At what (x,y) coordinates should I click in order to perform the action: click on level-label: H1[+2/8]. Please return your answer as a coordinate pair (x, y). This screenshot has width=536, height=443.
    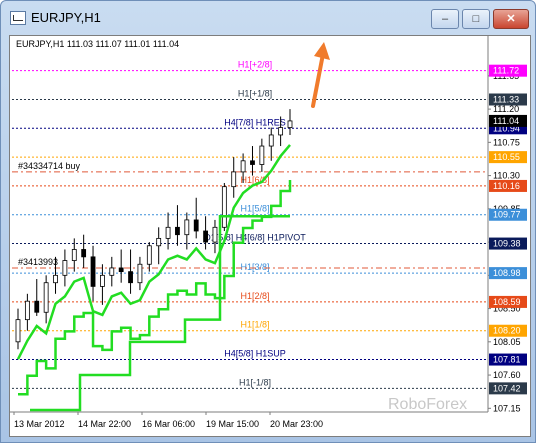
    Looking at the image, I should click on (255, 65).